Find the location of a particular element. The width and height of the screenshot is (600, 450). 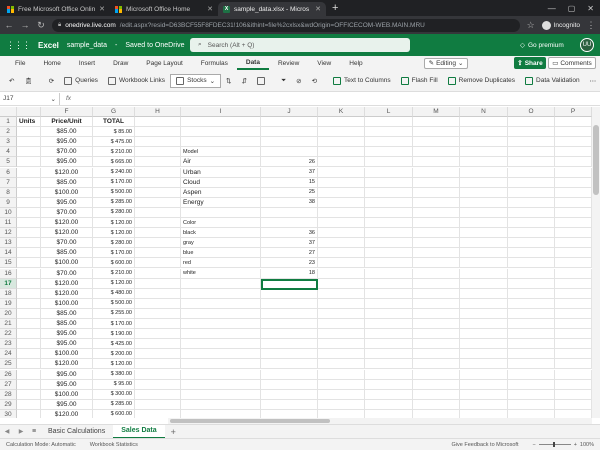

sort-ascending-button: ⇅ is located at coordinates (228, 81).